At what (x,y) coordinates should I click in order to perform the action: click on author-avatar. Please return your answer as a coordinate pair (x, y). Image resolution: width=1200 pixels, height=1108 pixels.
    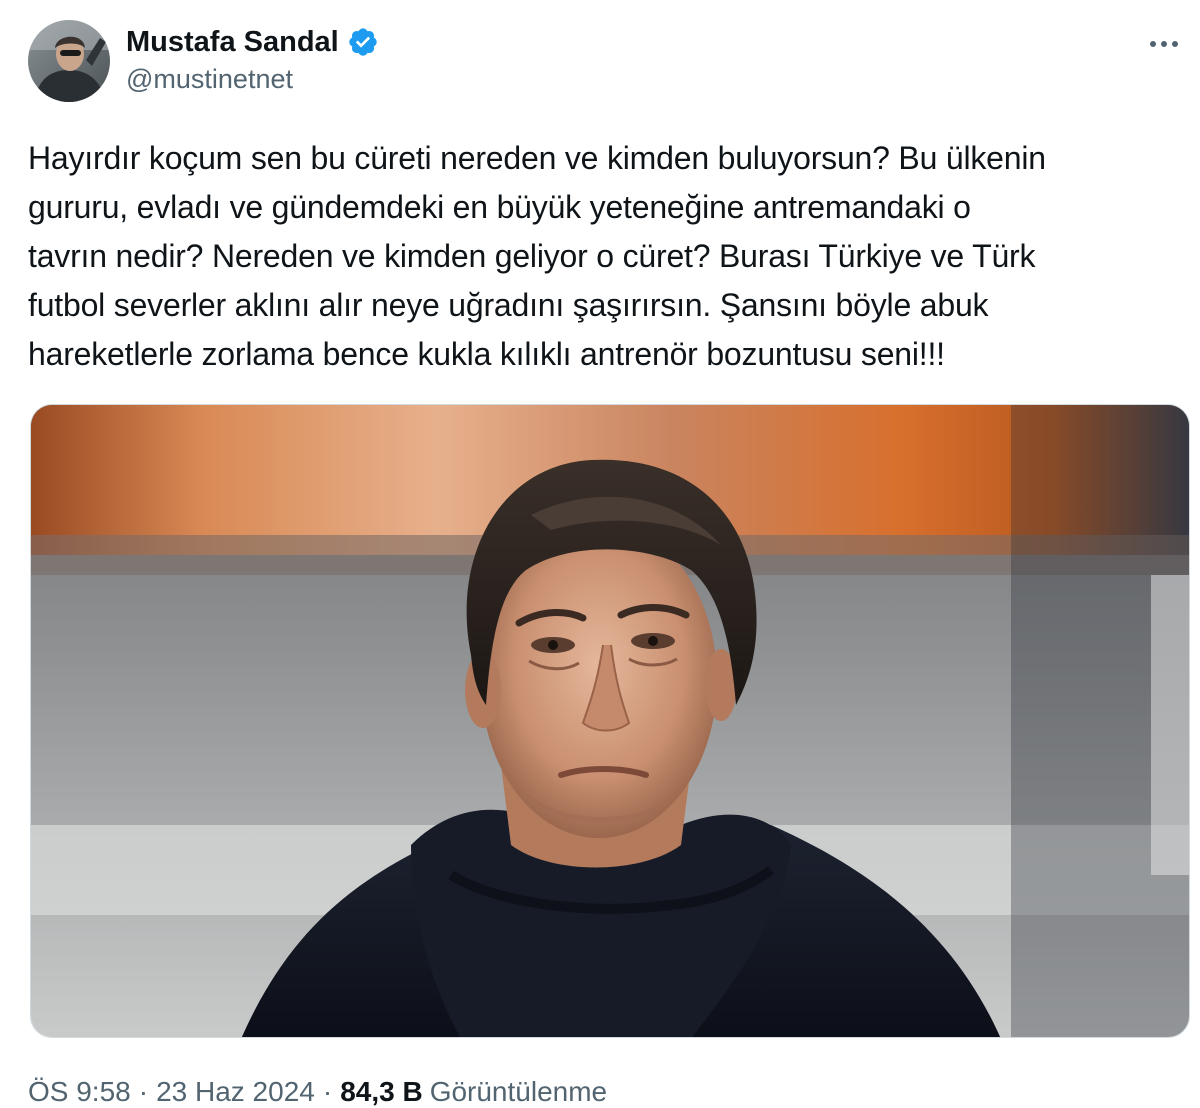
    Looking at the image, I should click on (69, 61).